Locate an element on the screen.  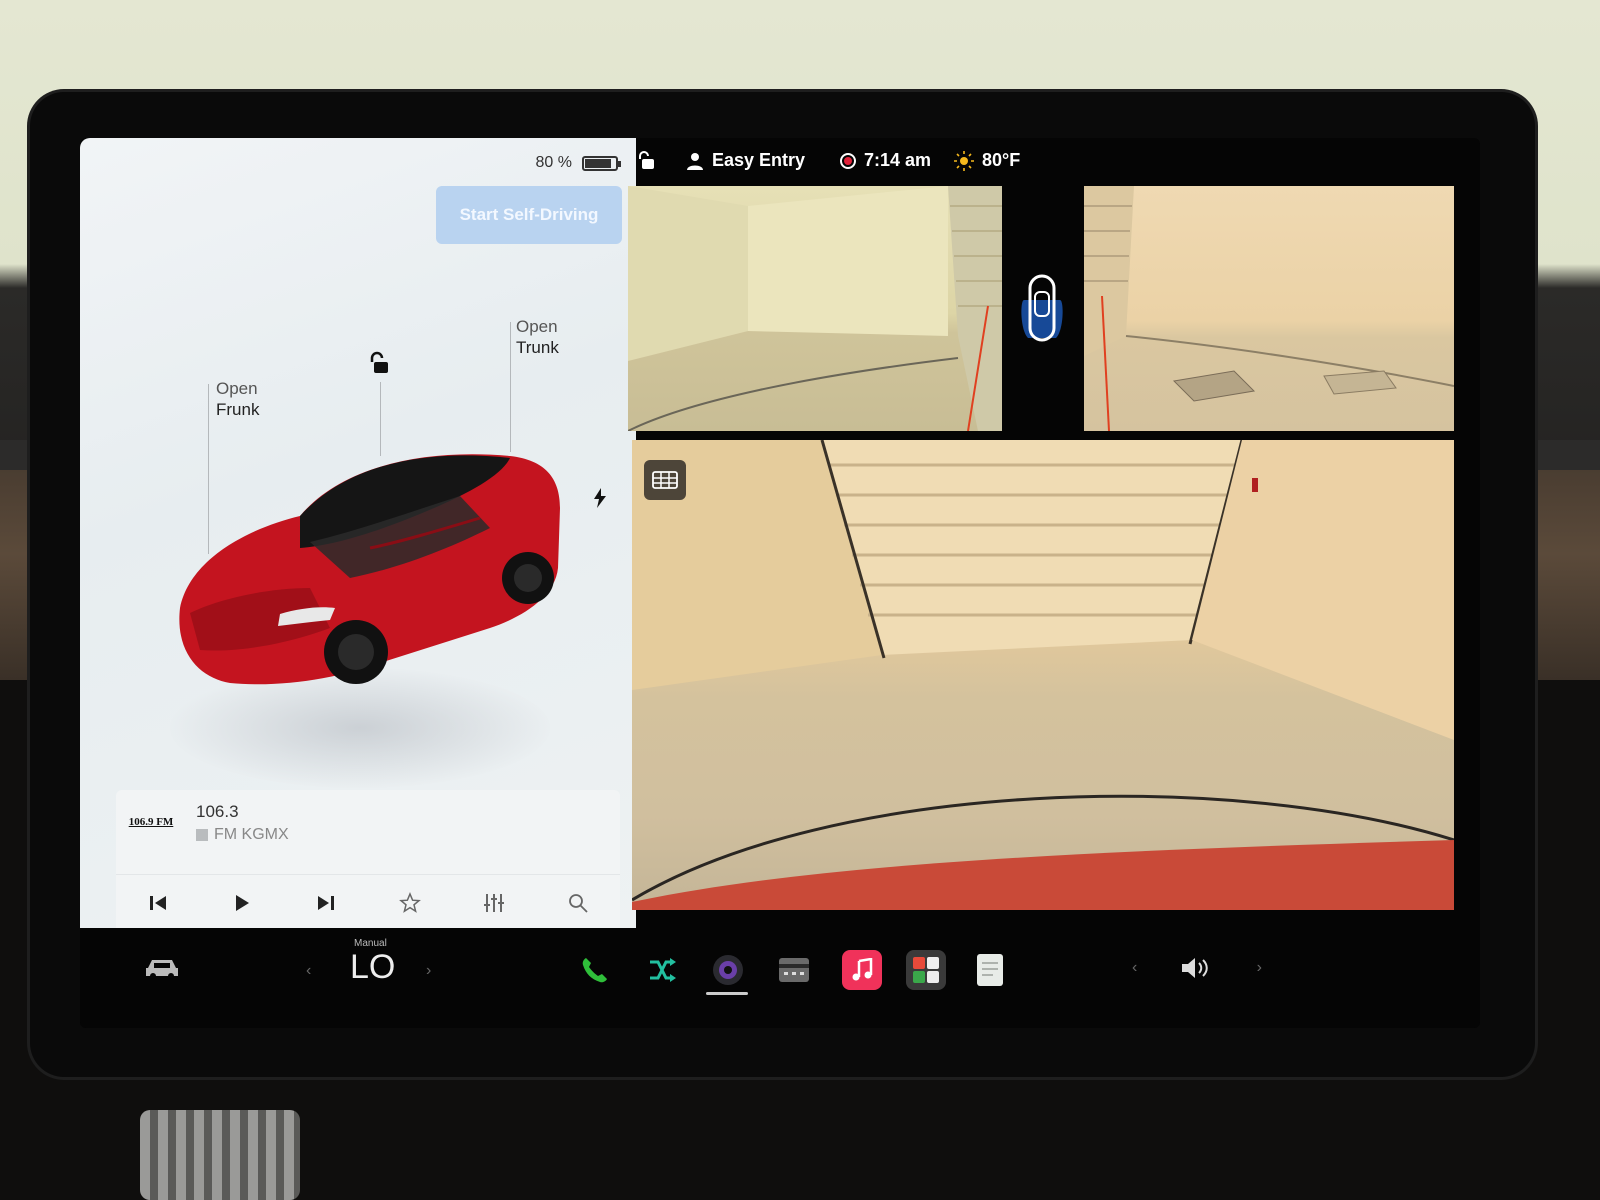
profile-name: Easy Entry is located at coordinates (759, 160).